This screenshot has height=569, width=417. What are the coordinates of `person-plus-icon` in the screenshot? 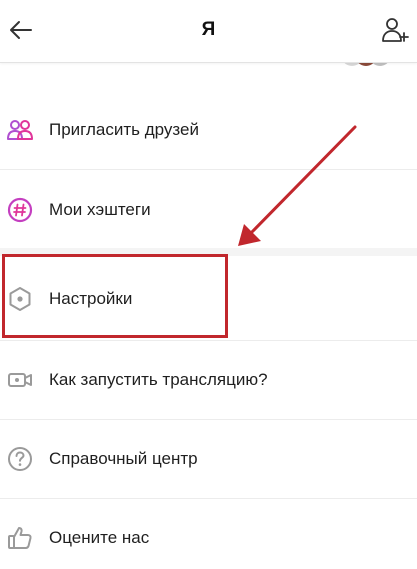 It's located at (395, 30).